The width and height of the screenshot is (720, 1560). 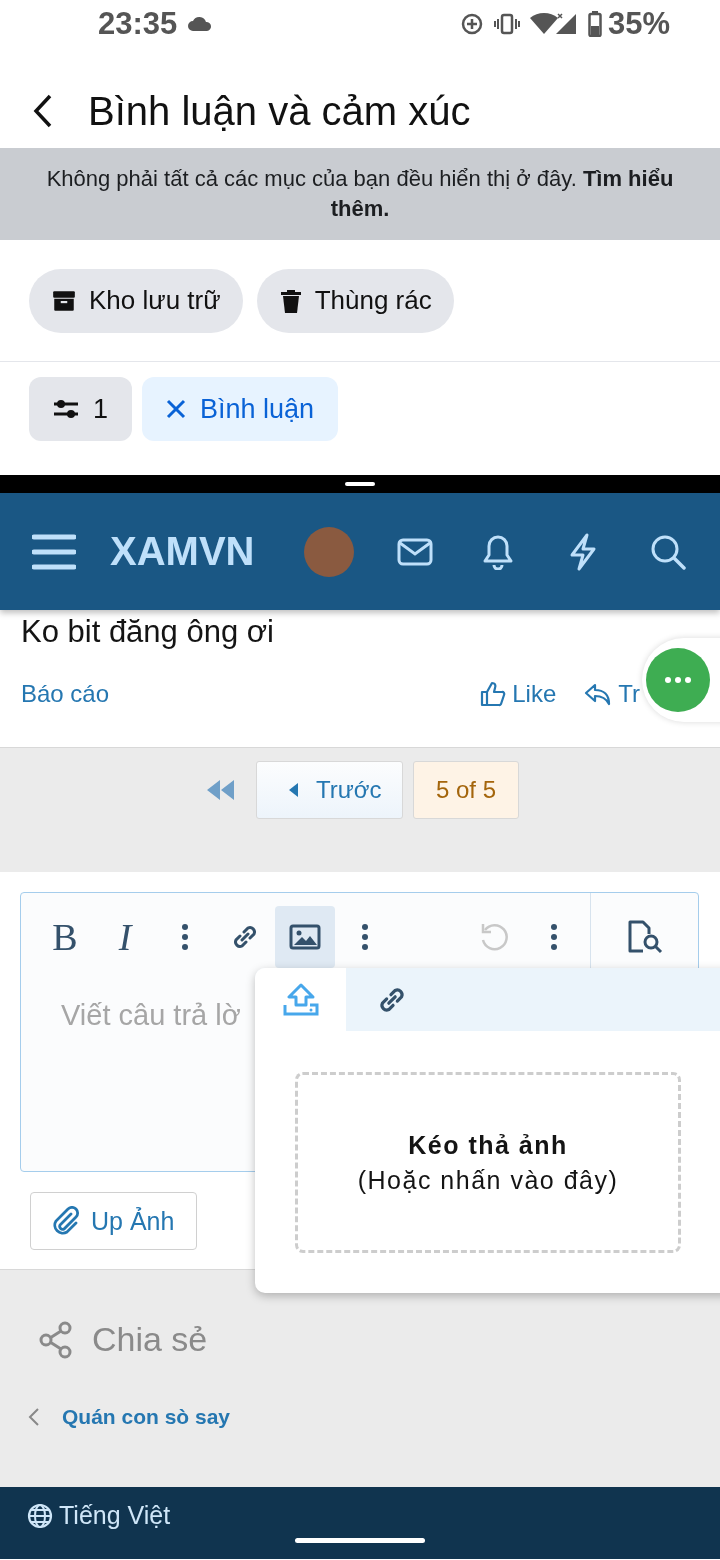 I want to click on page-indicator: 5 of 5, so click(x=466, y=790).